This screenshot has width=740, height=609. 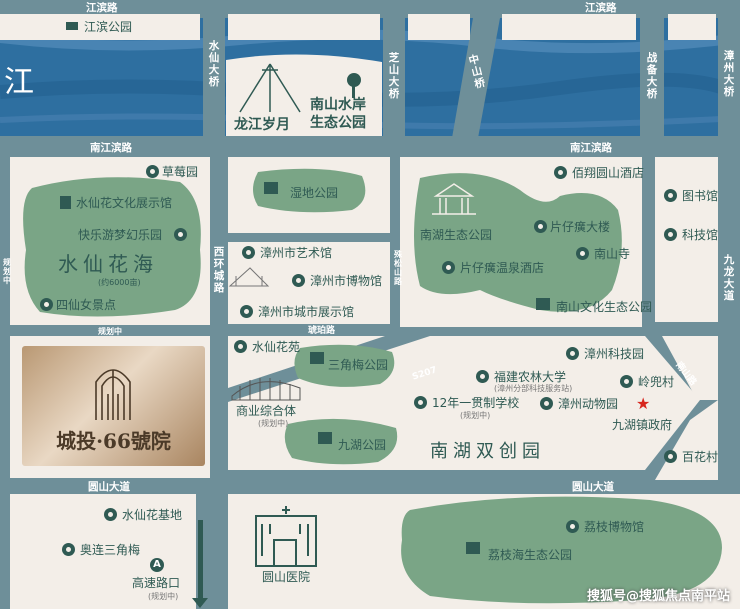 What do you see at coordinates (338, 105) in the screenshot?
I see `poi-nanshan-shuian: 南山水岸` at bounding box center [338, 105].